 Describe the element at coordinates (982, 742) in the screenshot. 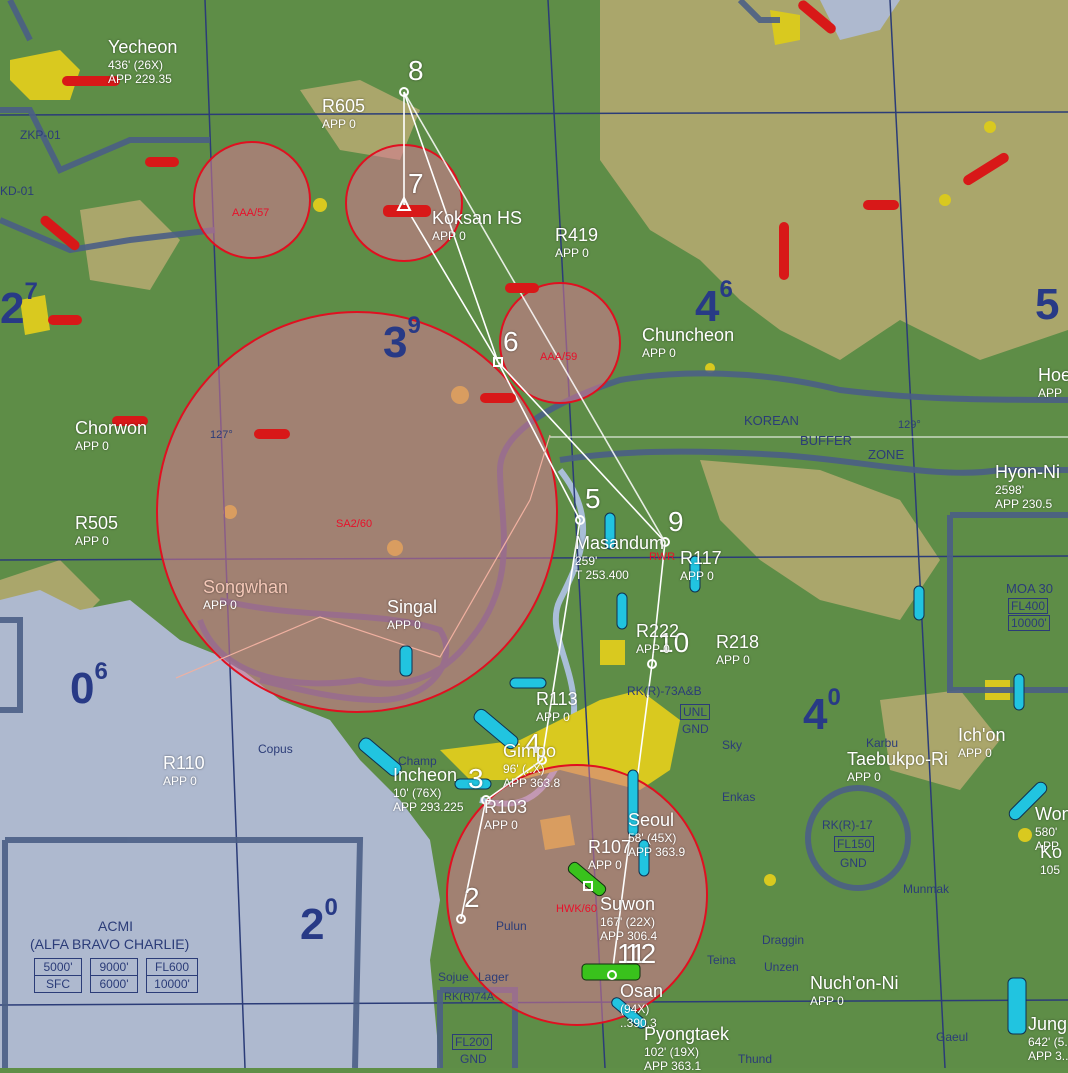

I see `place-ichon: Ich'on APP 0` at that location.